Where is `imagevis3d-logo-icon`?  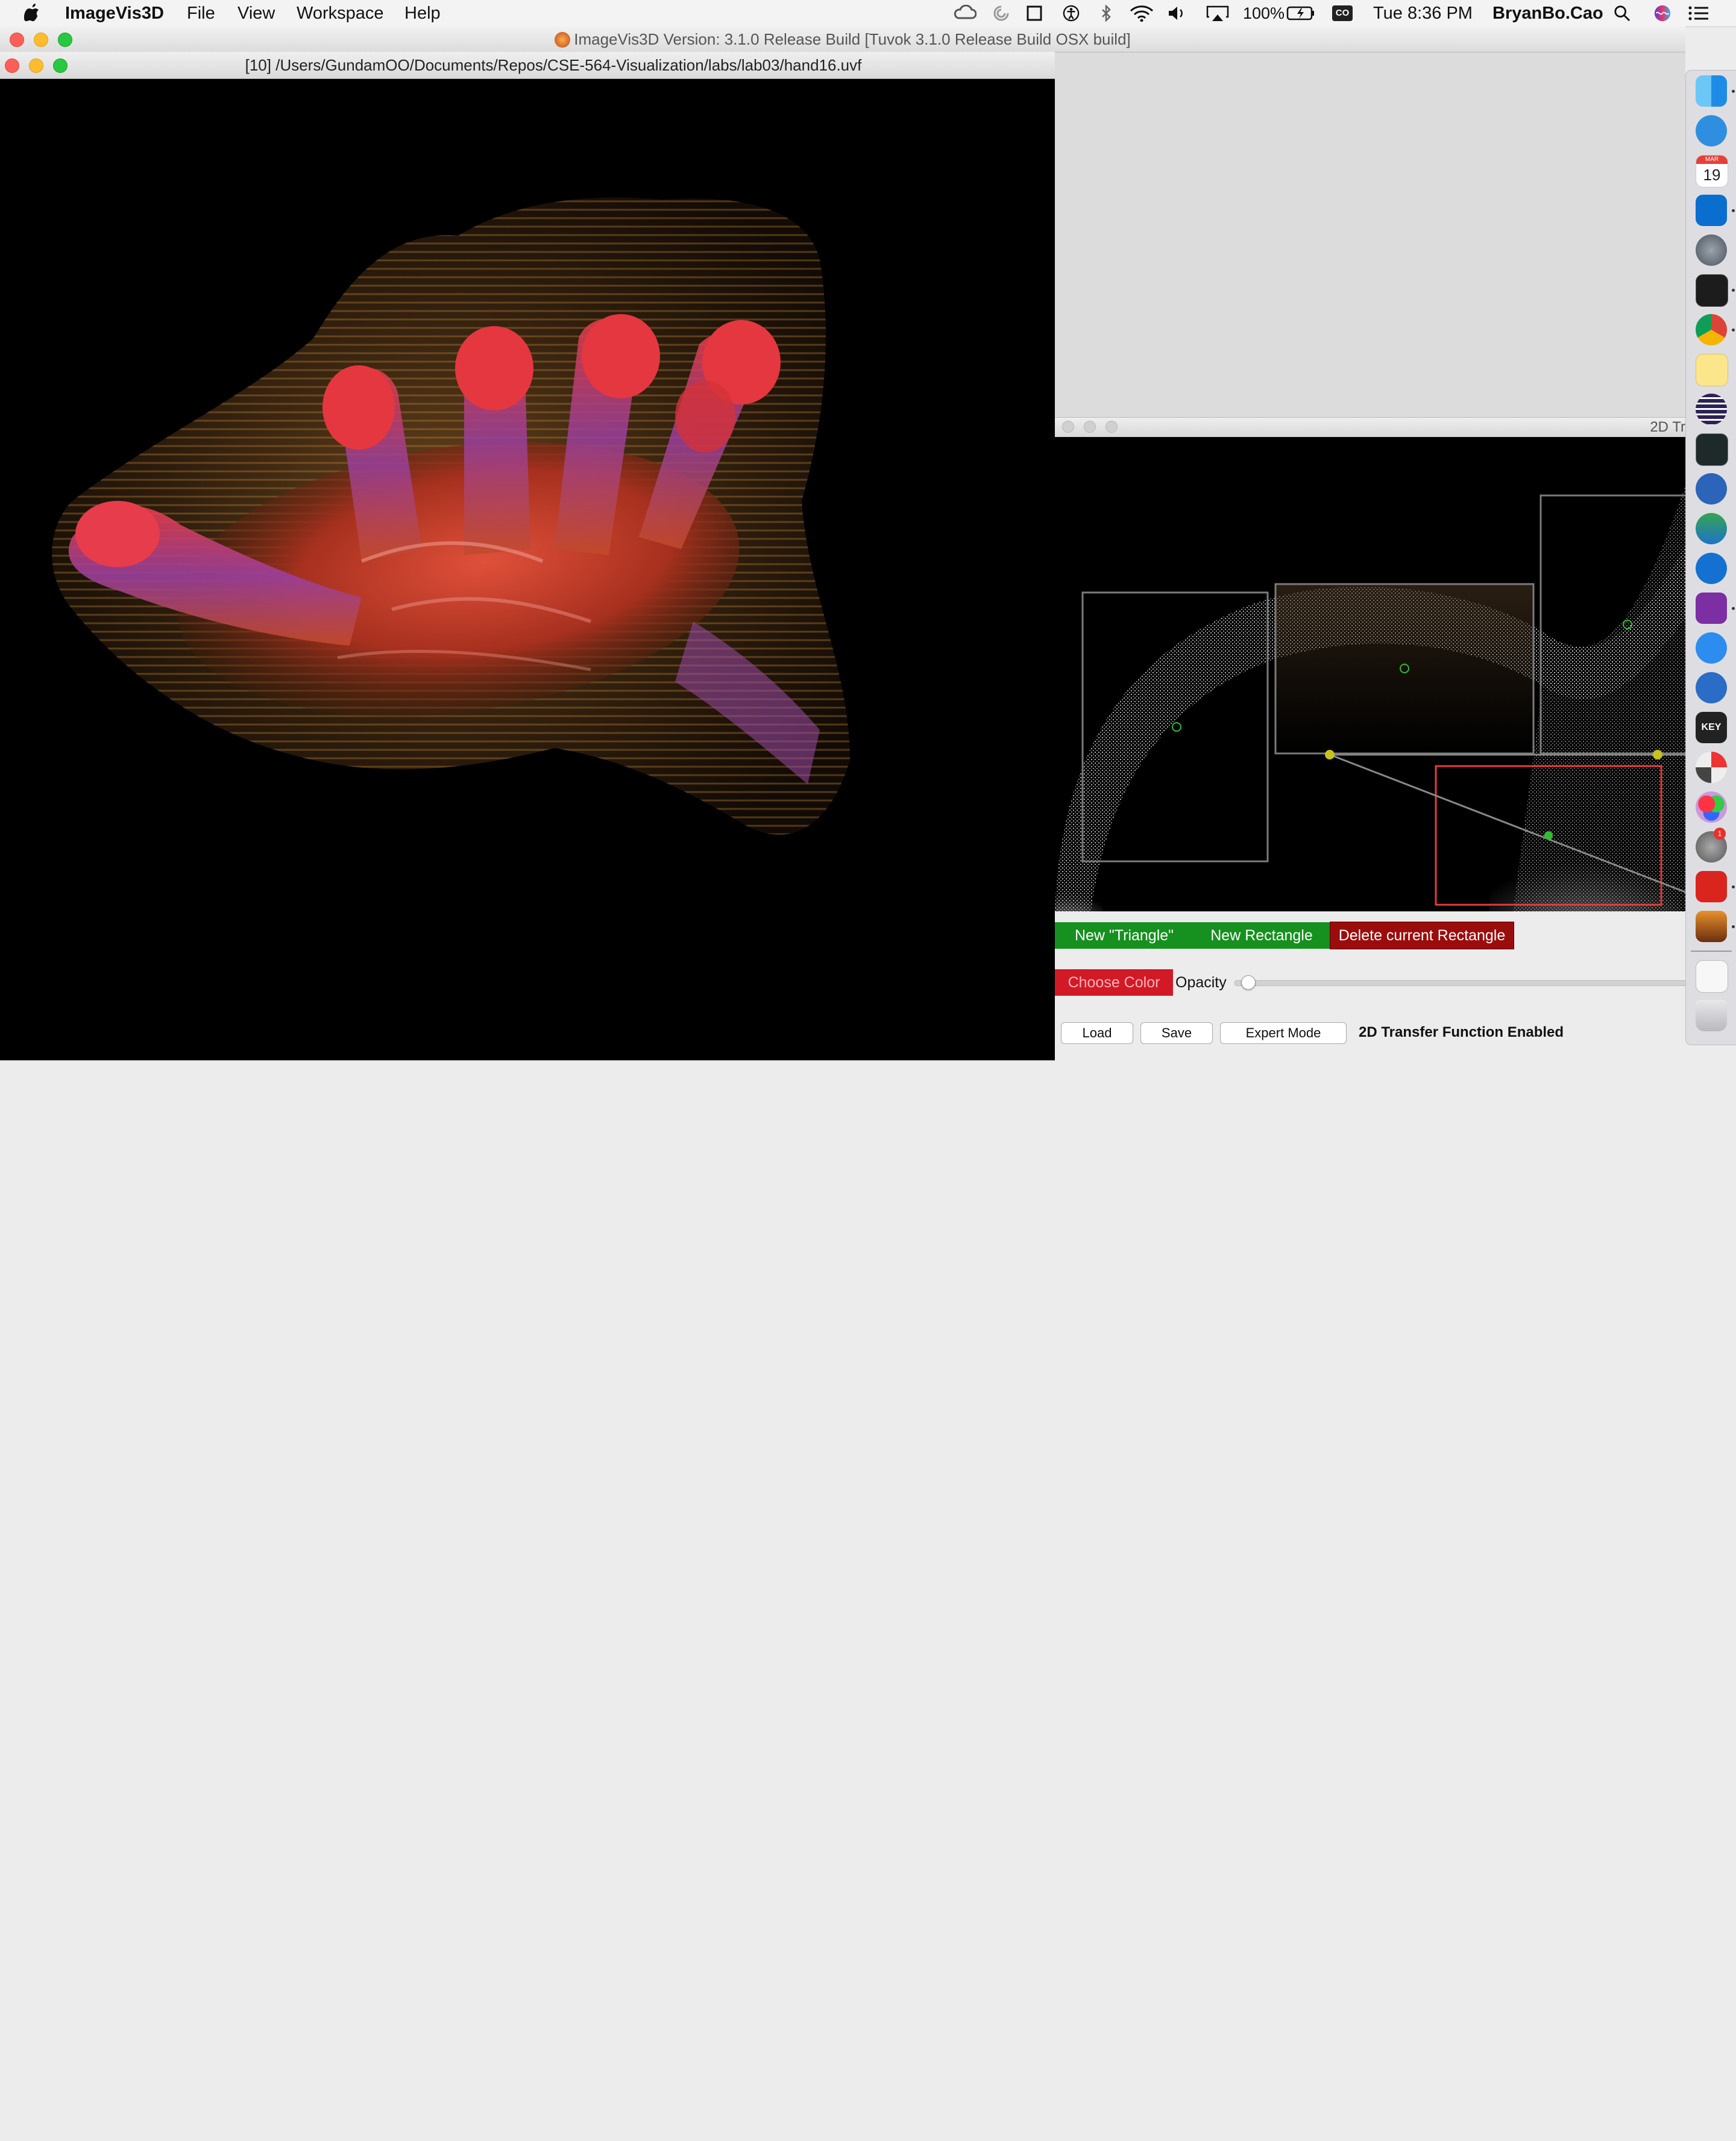 imagevis3d-logo-icon is located at coordinates (563, 40).